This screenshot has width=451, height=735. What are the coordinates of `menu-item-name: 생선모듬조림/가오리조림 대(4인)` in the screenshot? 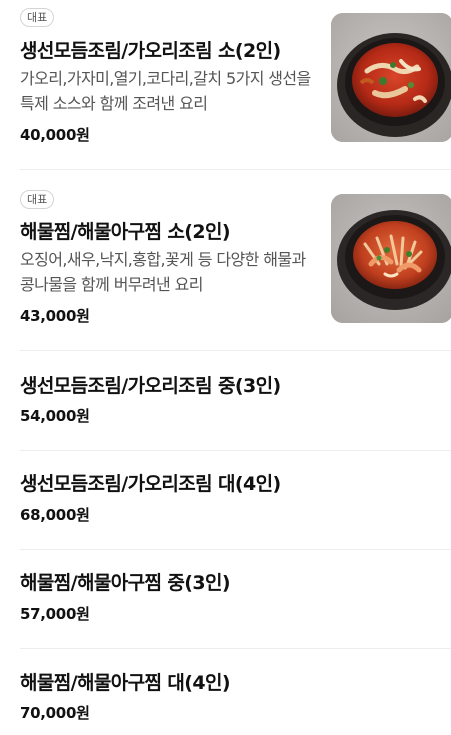 It's located at (150, 484).